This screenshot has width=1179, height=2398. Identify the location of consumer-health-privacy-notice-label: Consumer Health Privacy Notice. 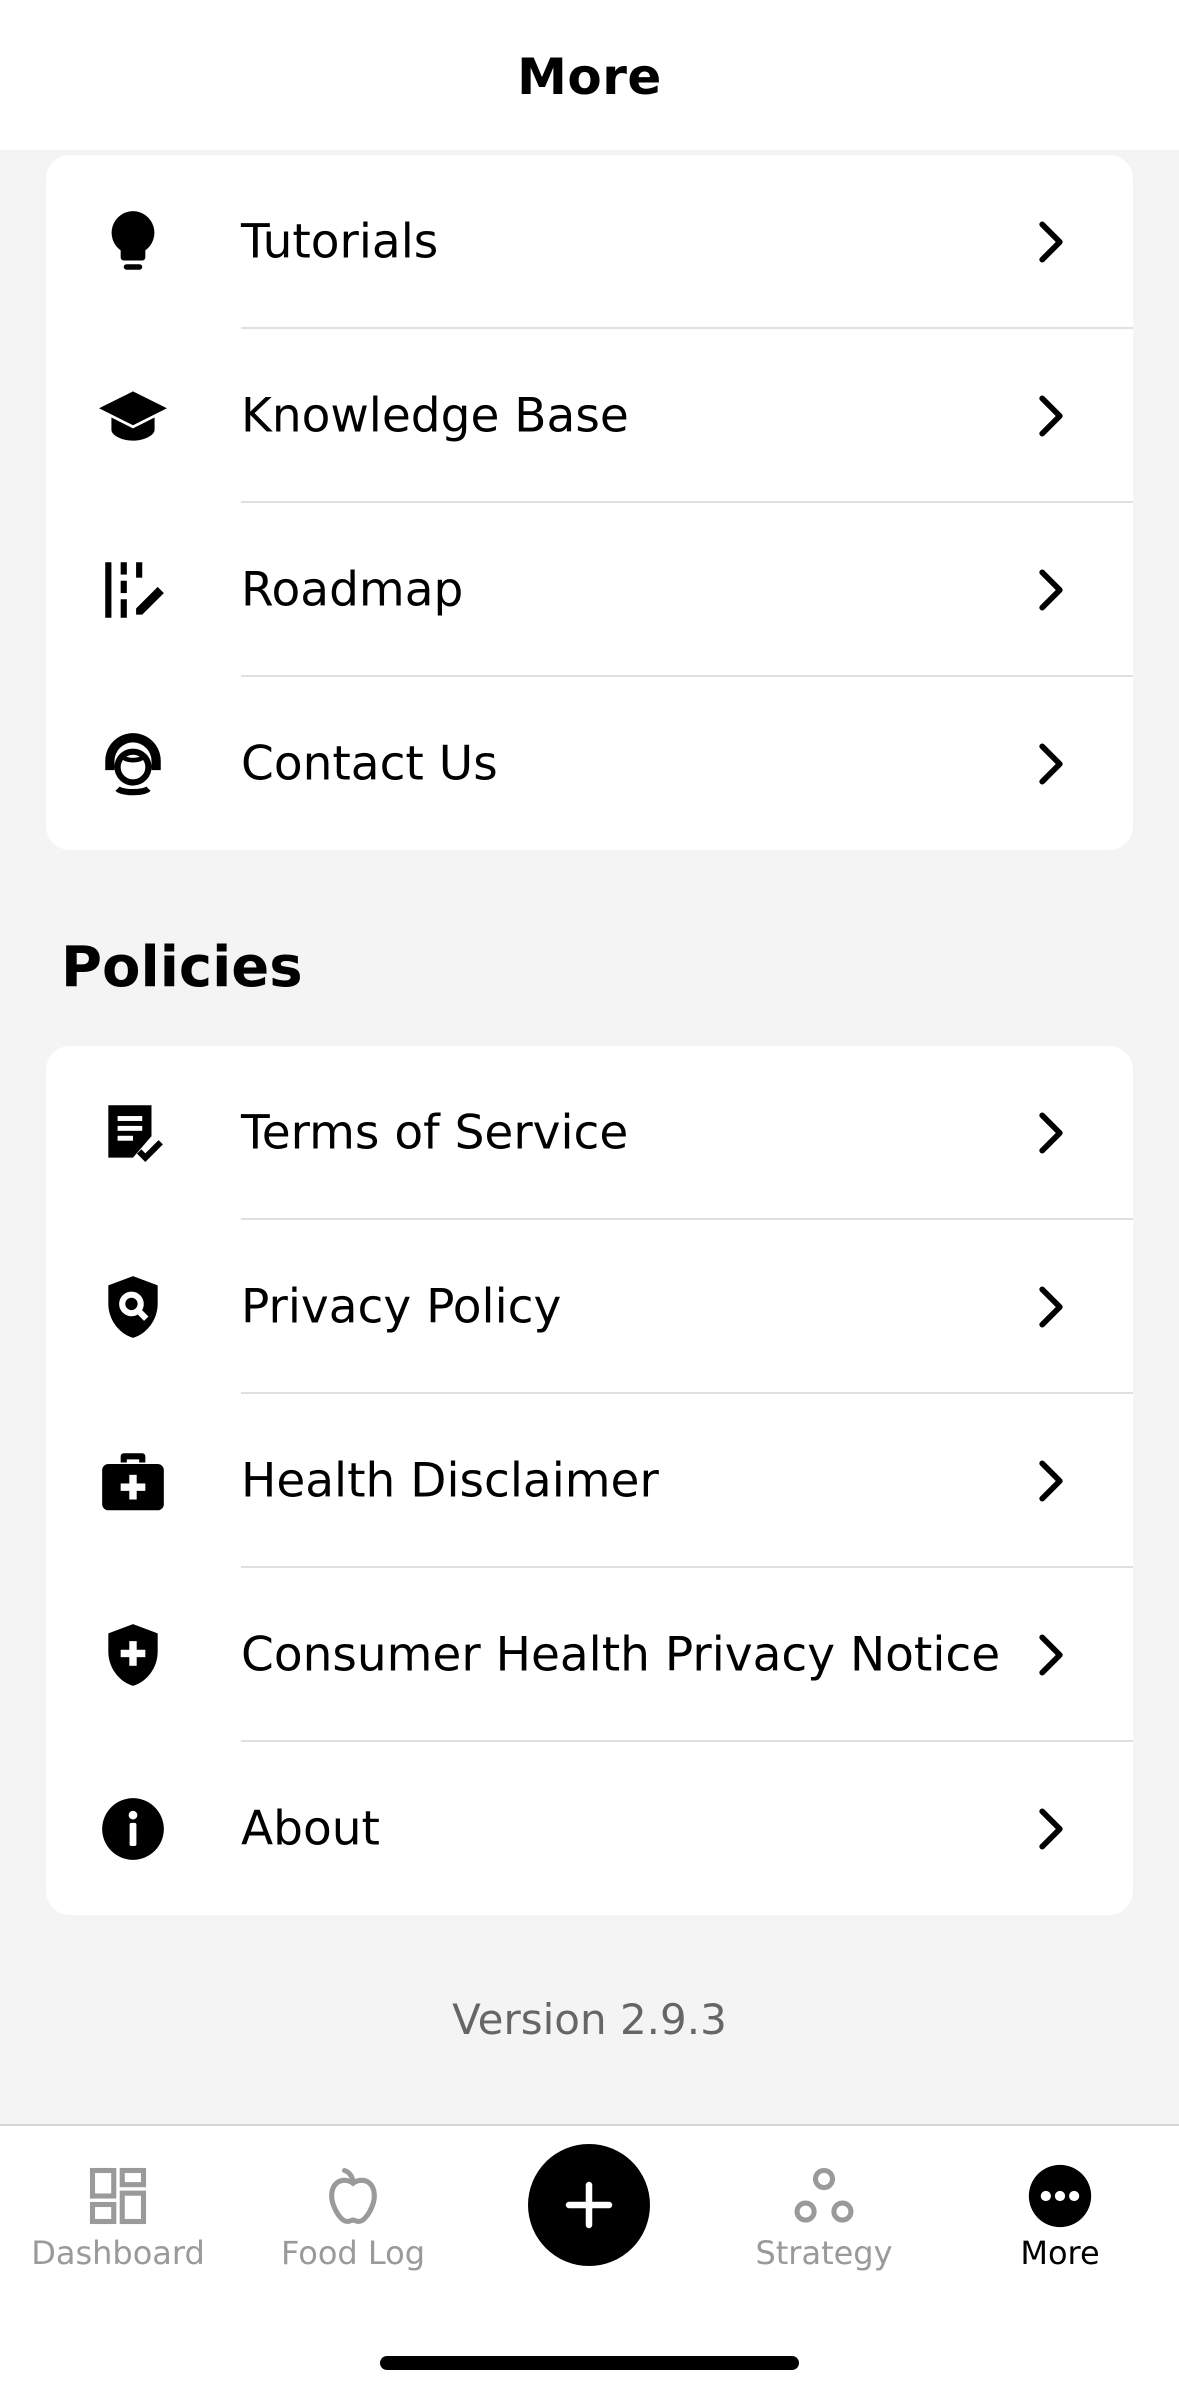
(621, 1655).